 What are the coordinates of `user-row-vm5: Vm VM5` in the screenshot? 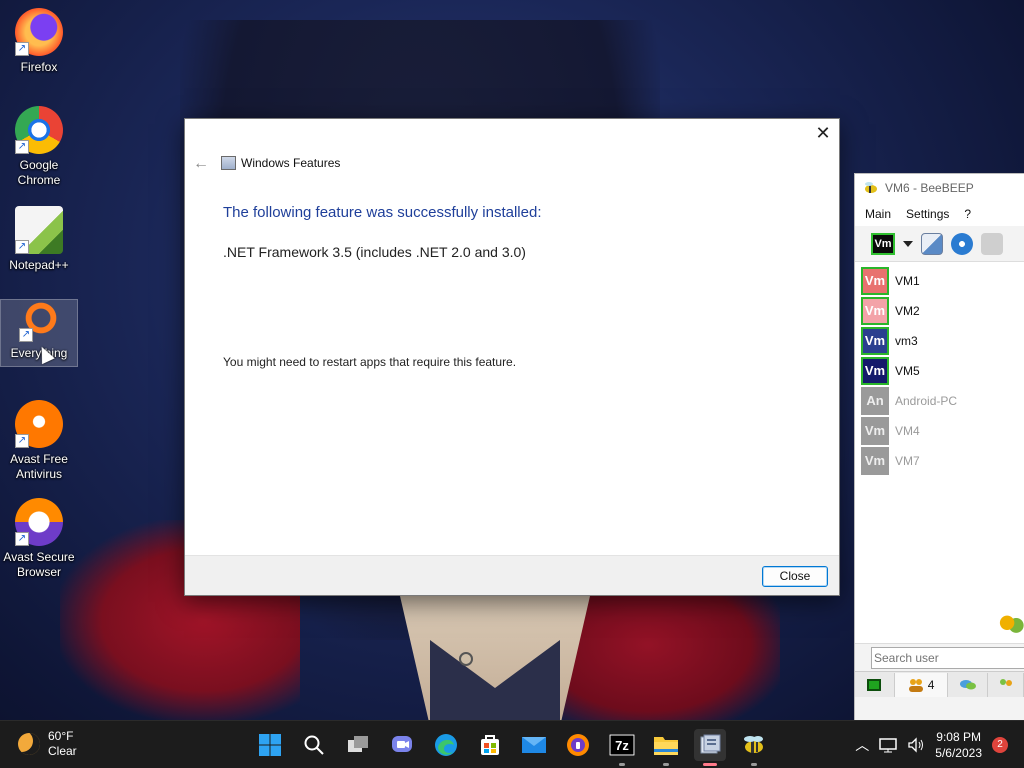 It's located at (939, 371).